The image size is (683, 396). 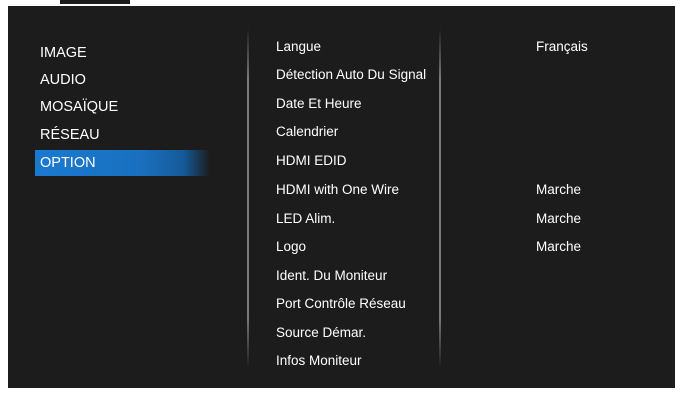 What do you see at coordinates (319, 104) in the screenshot?
I see `submenu-item-date-heure: Date Et Heure` at bounding box center [319, 104].